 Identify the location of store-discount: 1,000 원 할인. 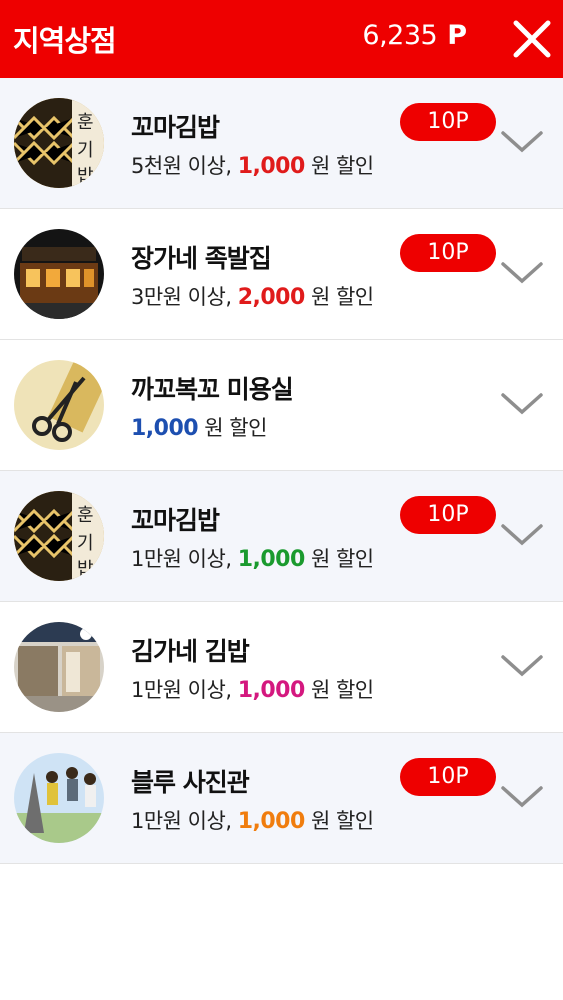
(199, 427).